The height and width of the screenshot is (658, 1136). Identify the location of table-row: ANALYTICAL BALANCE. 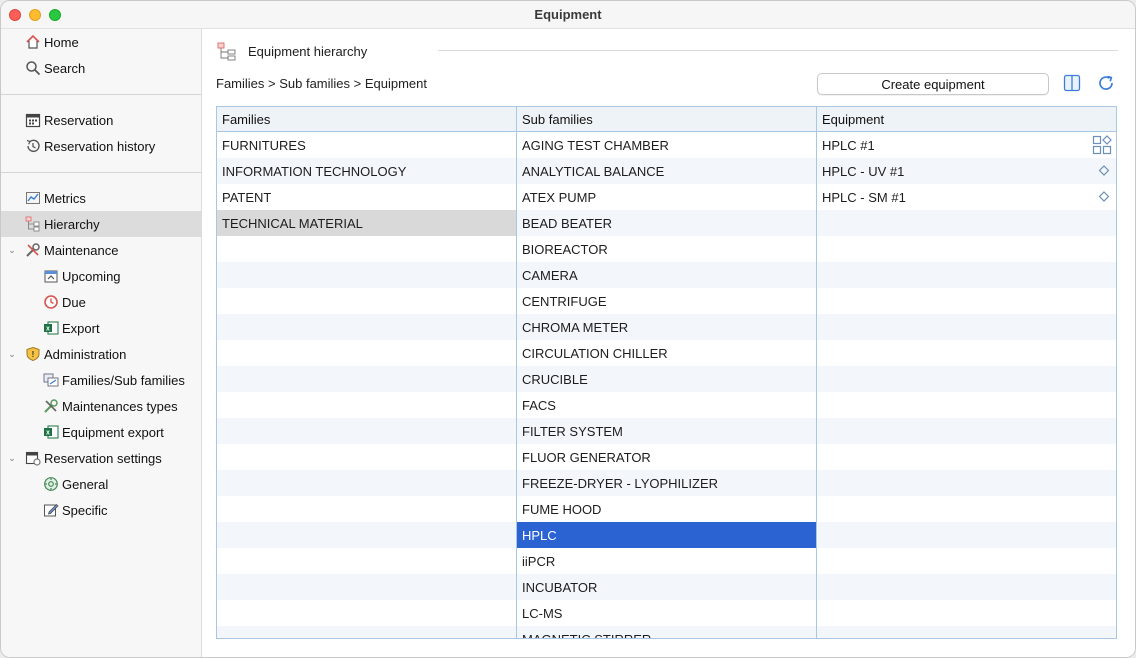
(666, 171).